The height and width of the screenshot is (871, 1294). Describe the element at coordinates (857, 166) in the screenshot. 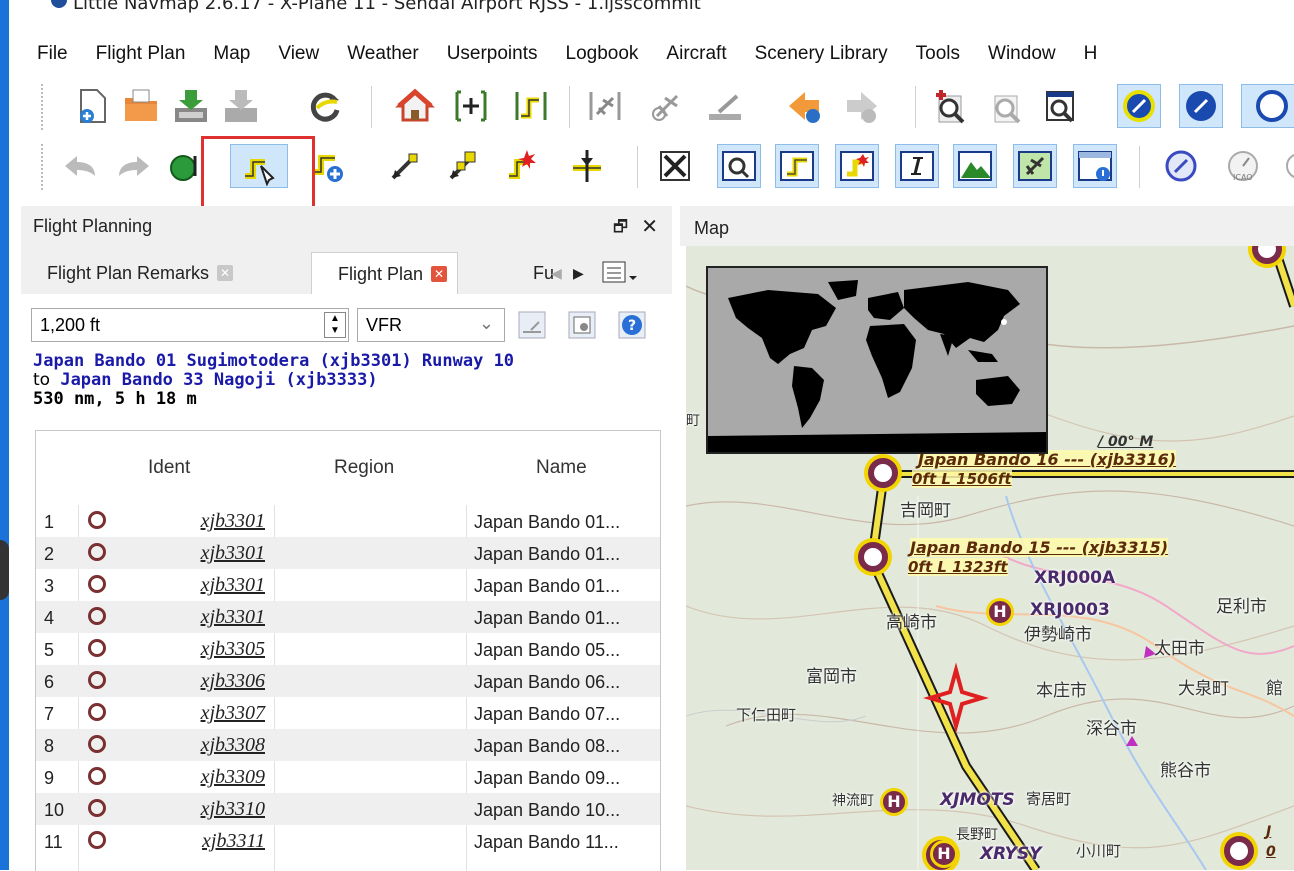

I see `procedures-icon` at that location.